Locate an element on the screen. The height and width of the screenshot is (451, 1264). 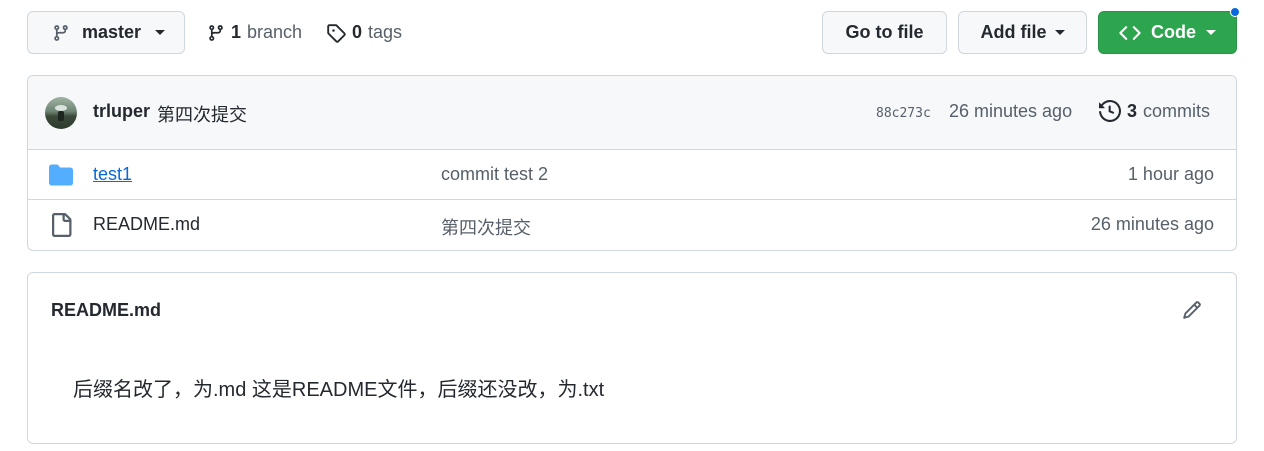
branches-link: 1 branch is located at coordinates (254, 32).